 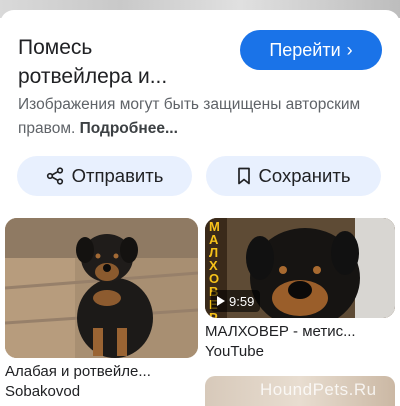 What do you see at coordinates (221, 301) in the screenshot?
I see `play-icon` at bounding box center [221, 301].